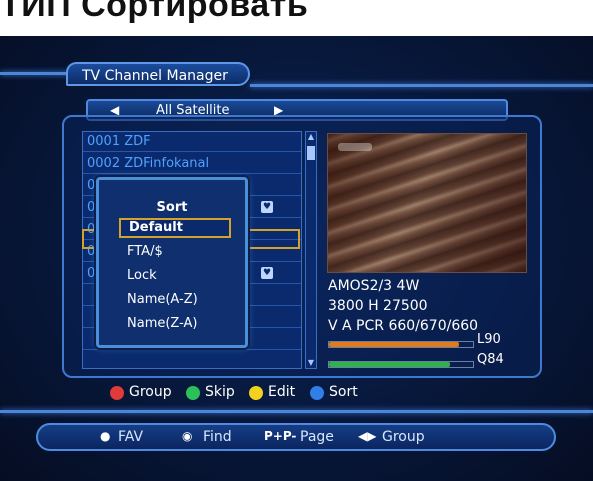 The height and width of the screenshot is (481, 593). What do you see at coordinates (296, 411) in the screenshot?
I see `frame-line-bottom` at bounding box center [296, 411].